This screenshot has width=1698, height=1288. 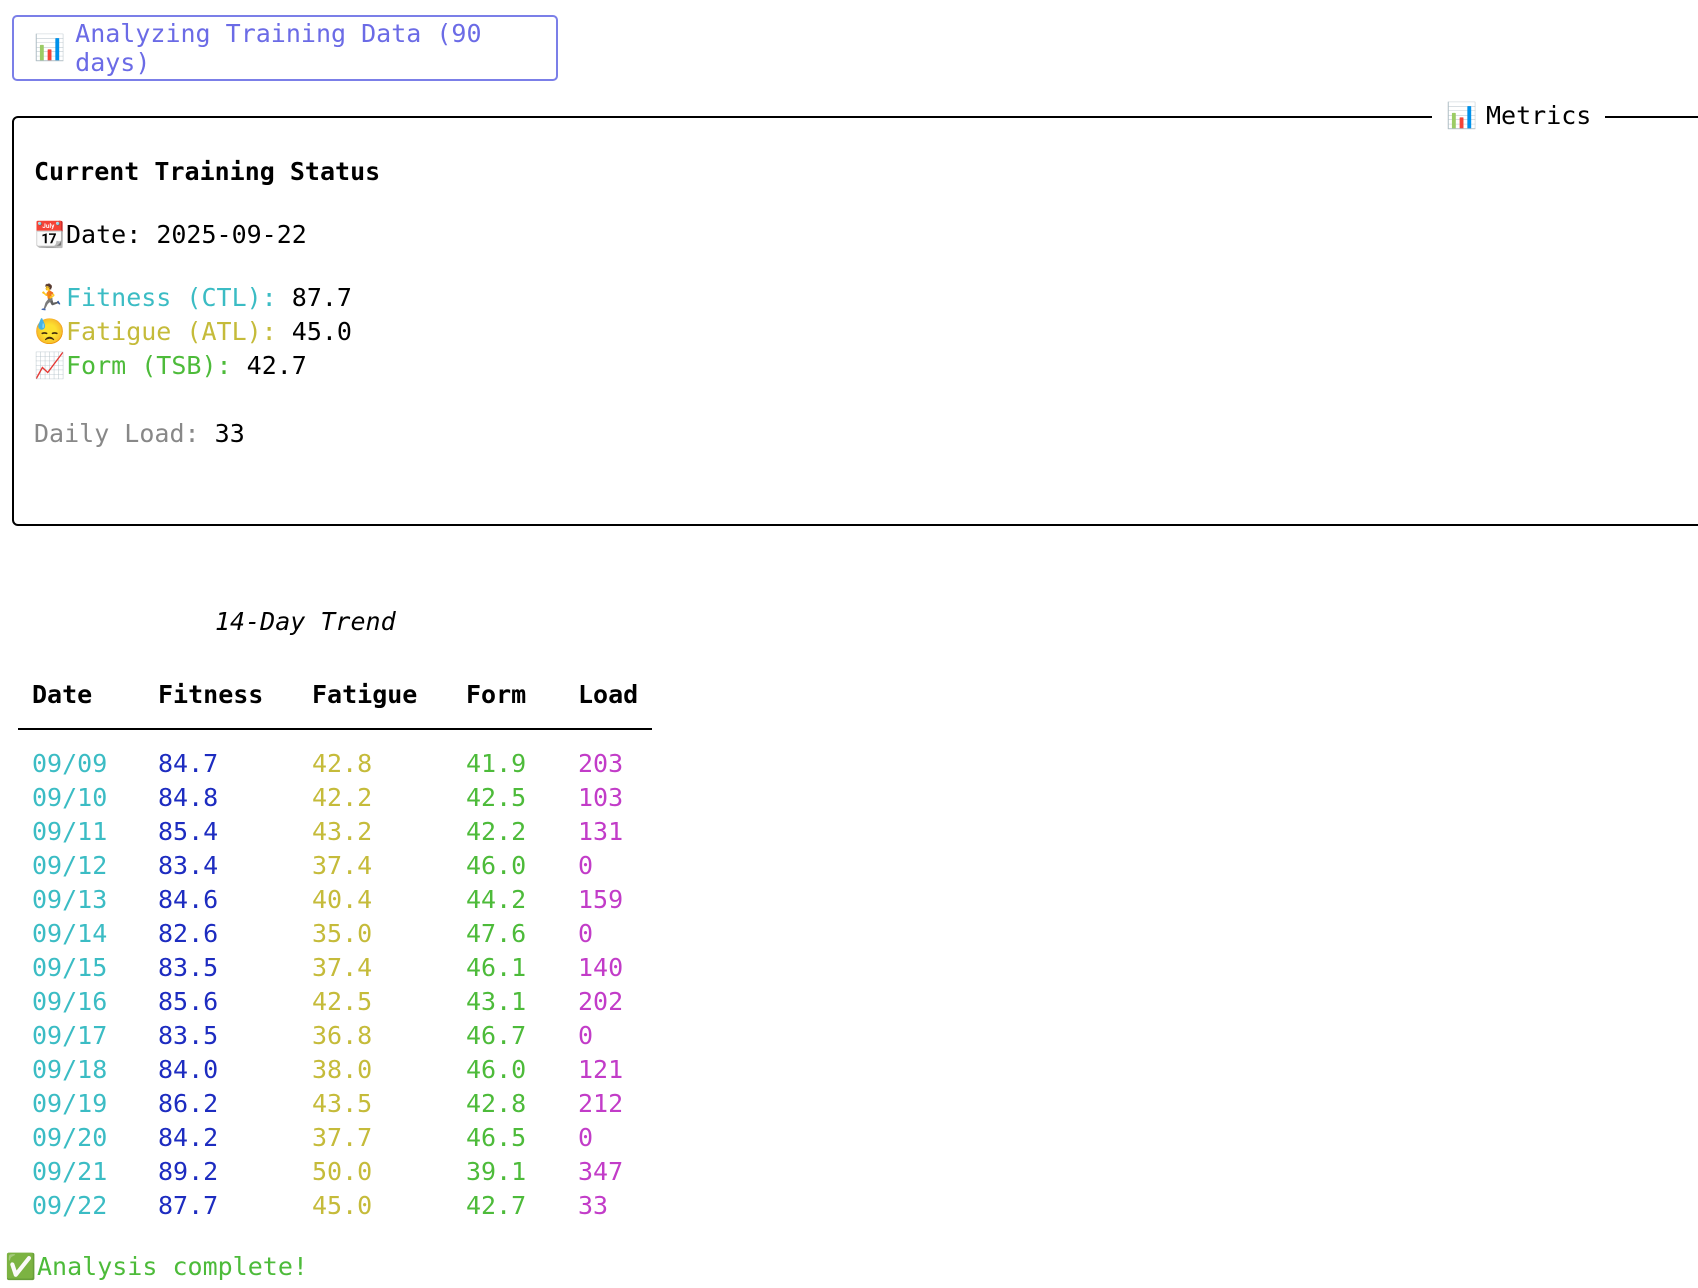 I want to click on date-value: 2025-09-22, so click(x=231, y=234).